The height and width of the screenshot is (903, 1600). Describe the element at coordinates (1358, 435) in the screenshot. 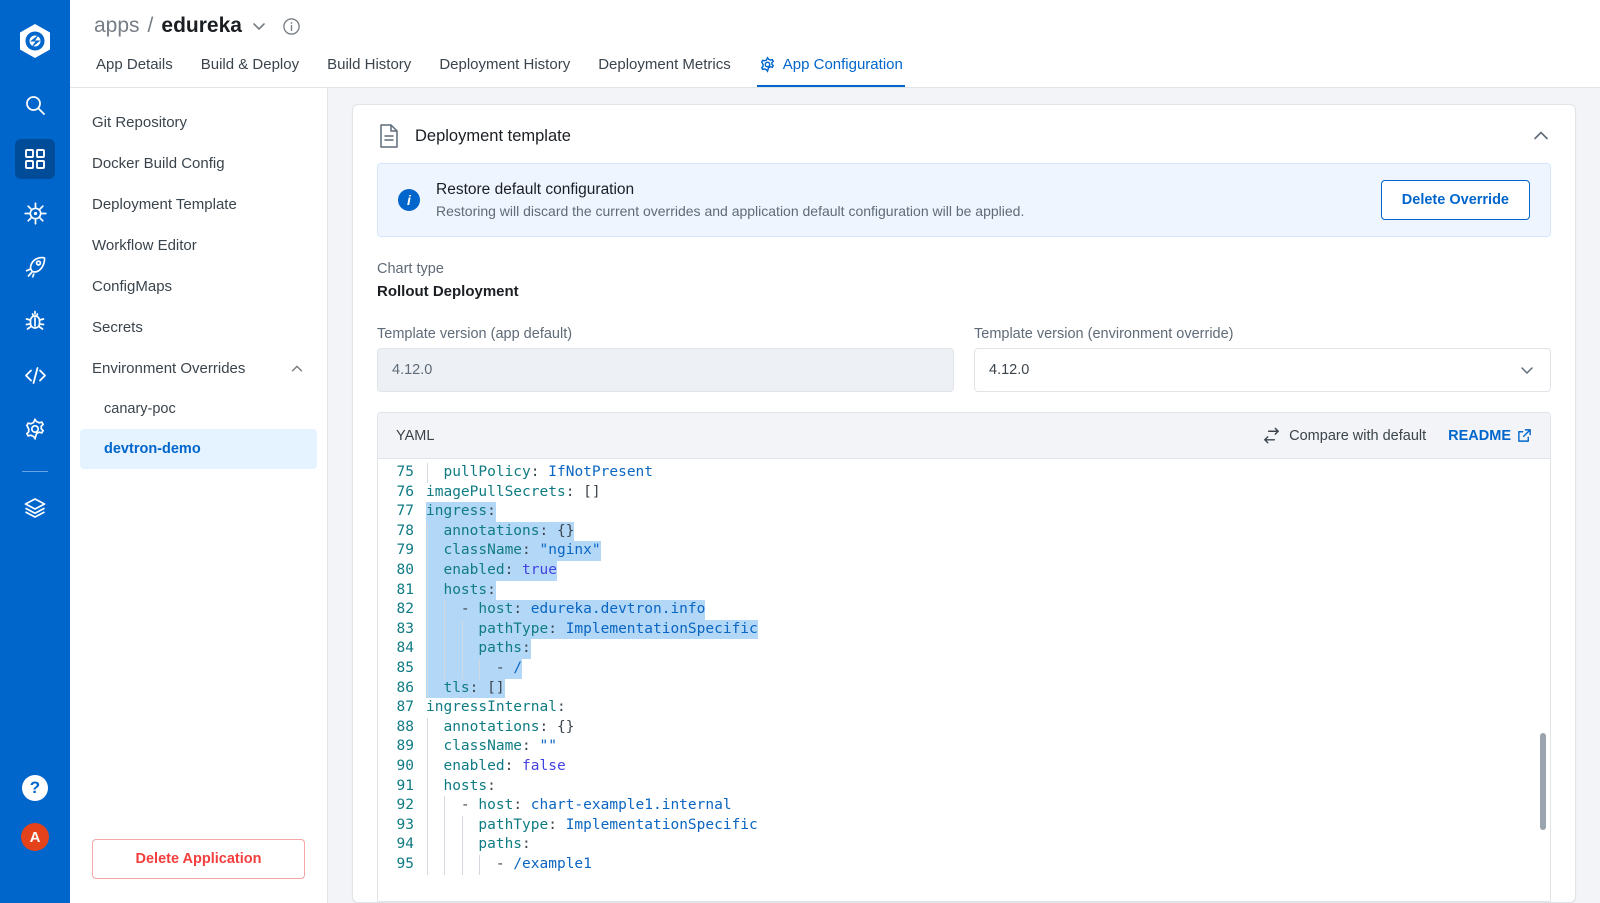

I see `compare-with-default-label: Compare with default` at that location.